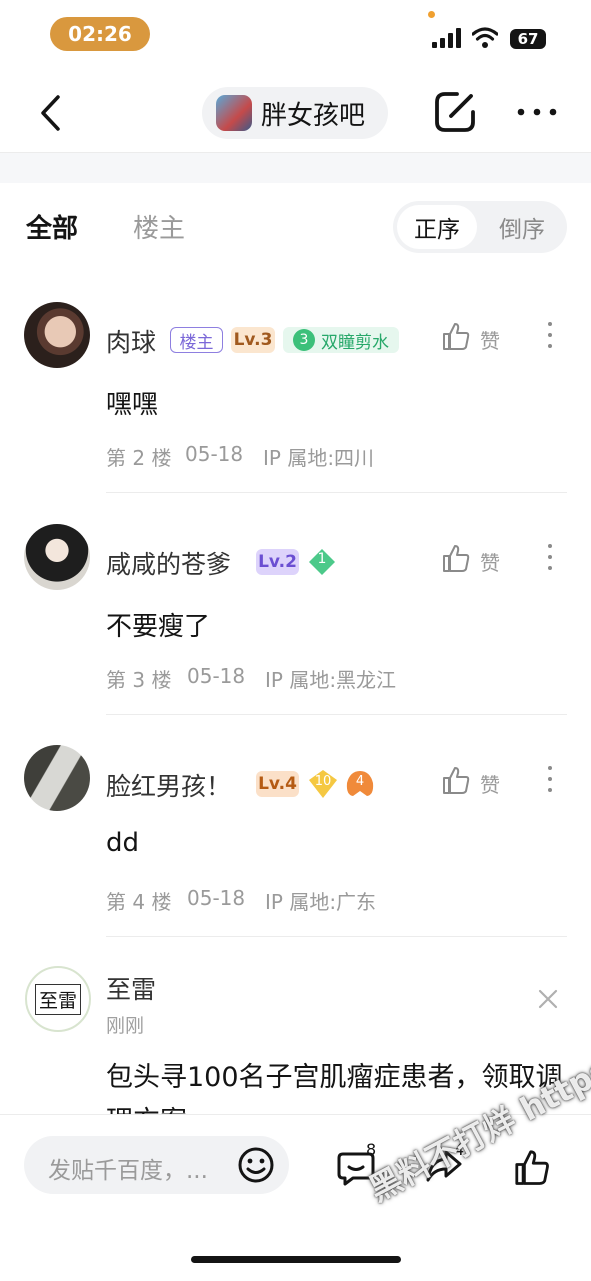 This screenshot has width=591, height=1281. I want to click on fan-level-gem-icon: 3, so click(304, 340).